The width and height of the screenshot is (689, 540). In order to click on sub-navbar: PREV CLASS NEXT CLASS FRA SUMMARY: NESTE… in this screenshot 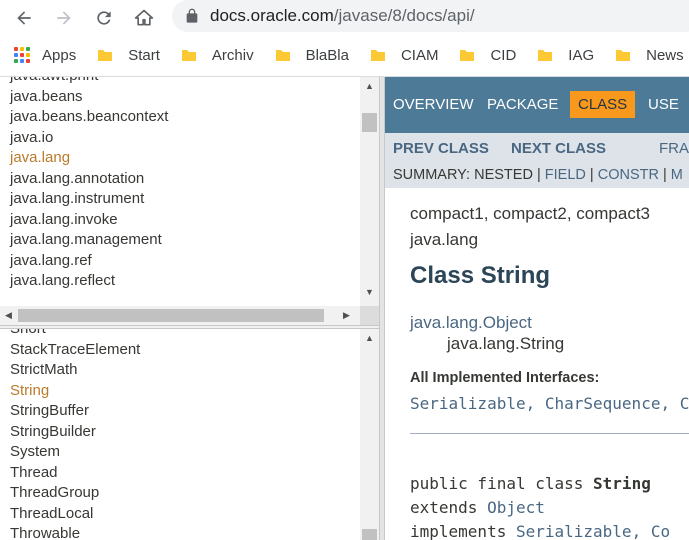, I will do `click(537, 160)`.